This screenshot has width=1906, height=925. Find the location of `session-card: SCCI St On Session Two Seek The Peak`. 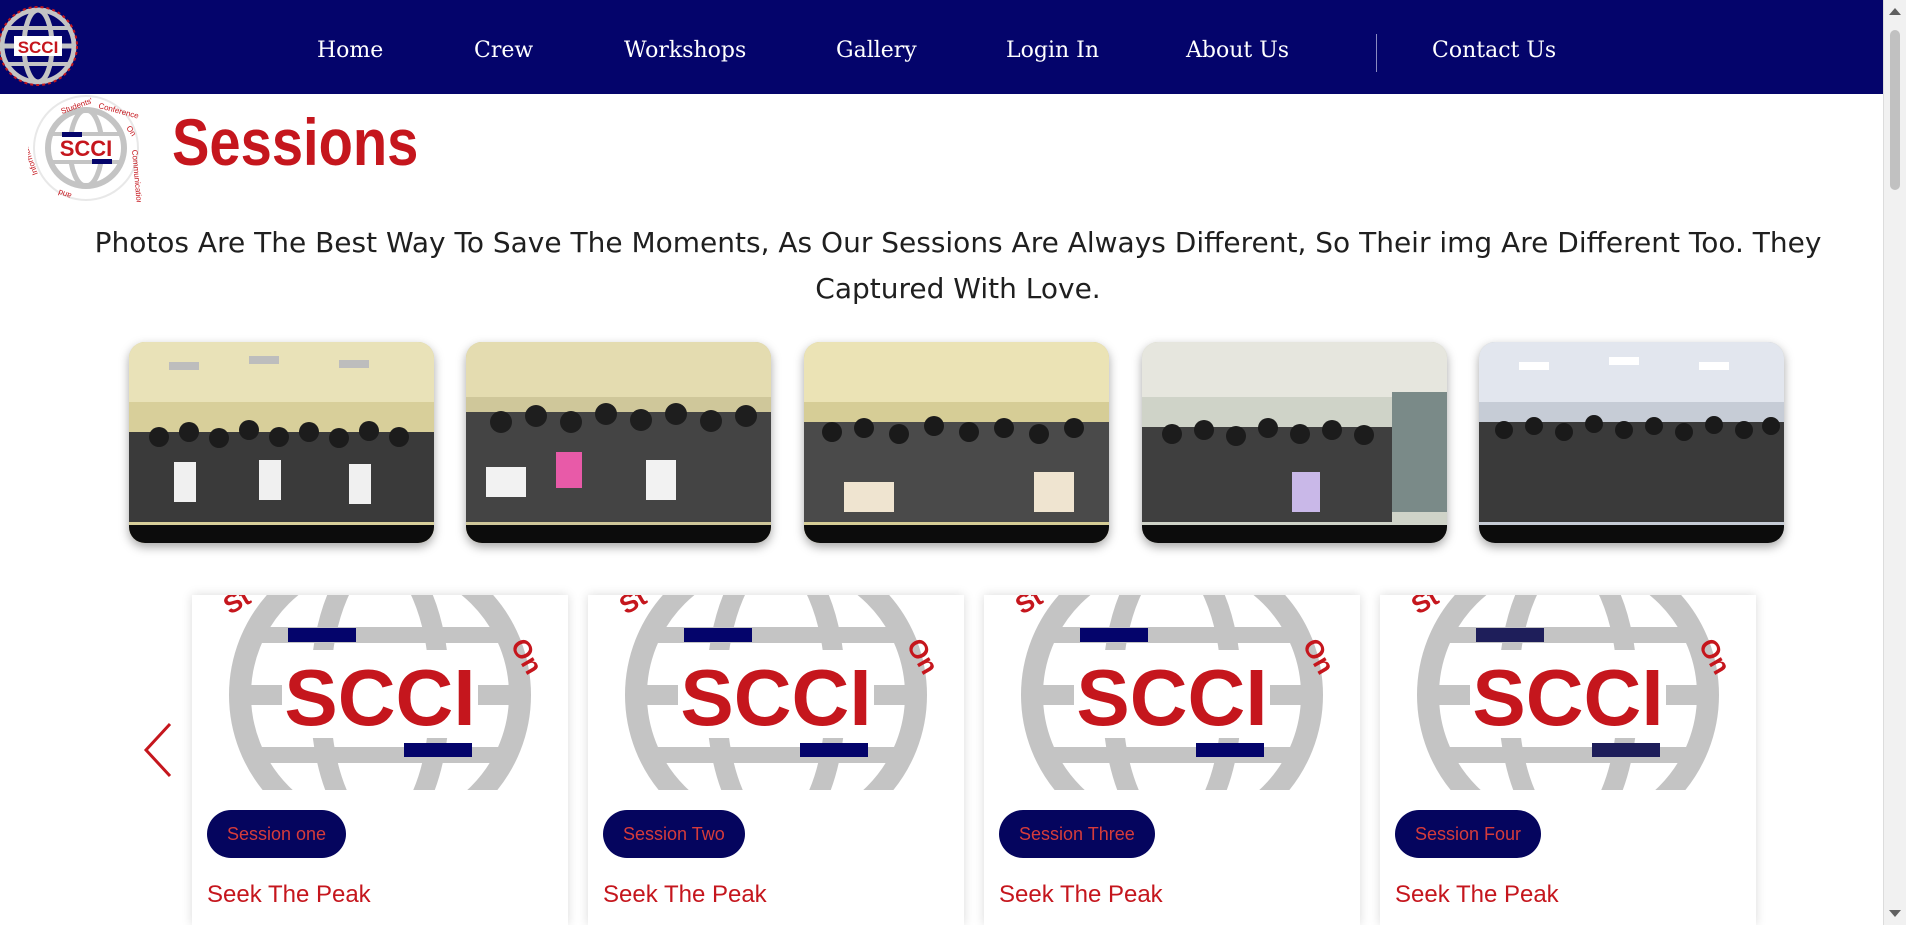

session-card: SCCI St On Session Two Seek The Peak is located at coordinates (776, 760).